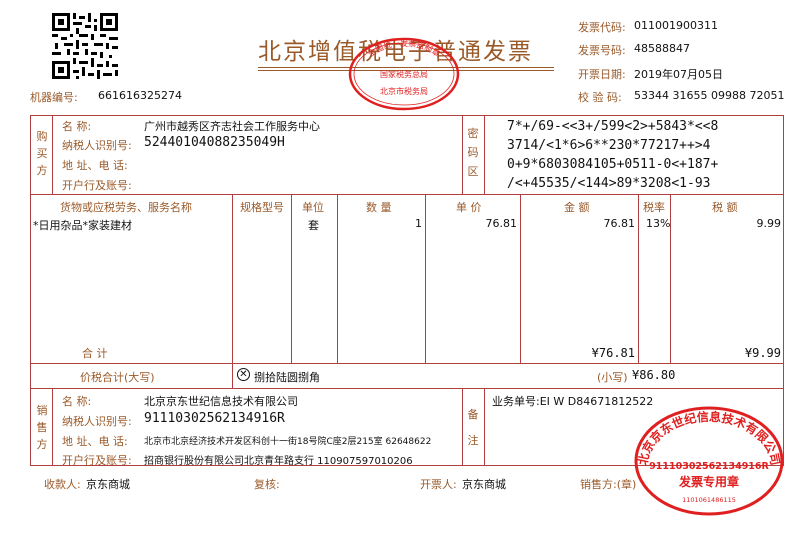  What do you see at coordinates (602, 27) in the screenshot?
I see `code-label: 发票代码:` at bounding box center [602, 27].